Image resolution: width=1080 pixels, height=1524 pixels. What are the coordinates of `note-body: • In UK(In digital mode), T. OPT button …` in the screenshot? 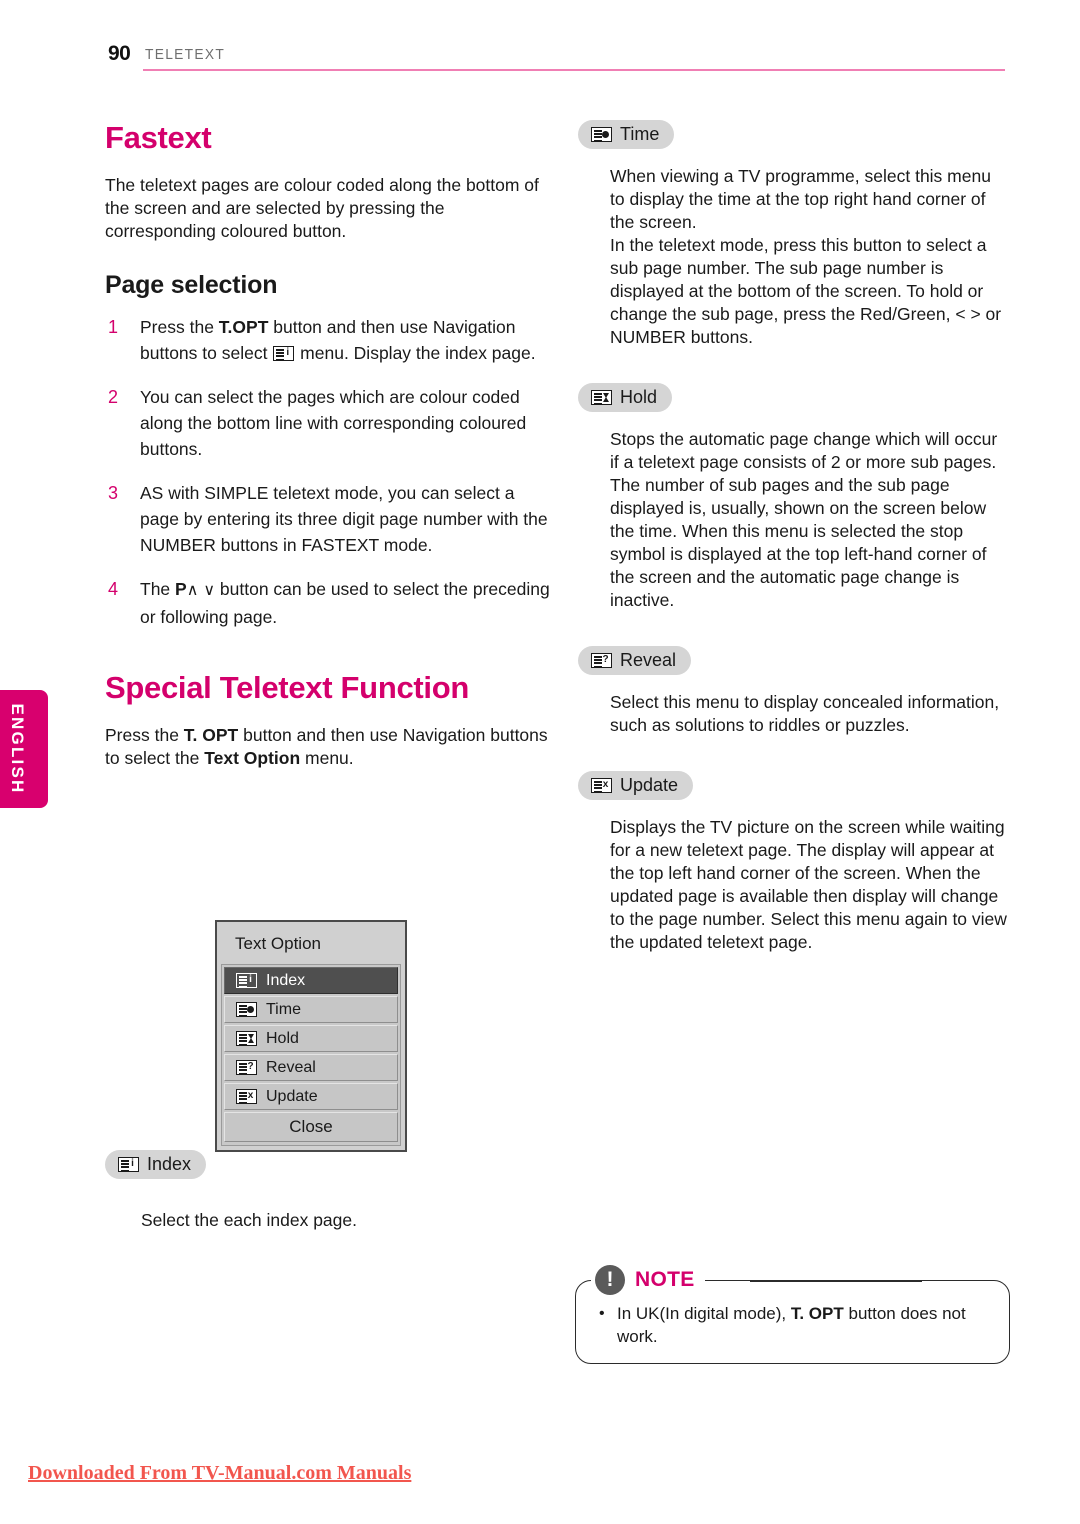 It's located at (794, 1325).